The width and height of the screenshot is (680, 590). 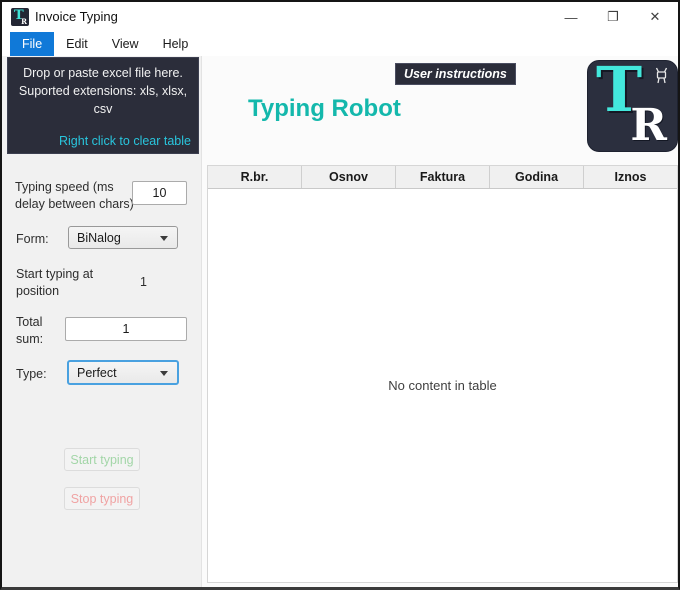 What do you see at coordinates (123, 372) in the screenshot?
I see `type-dropdown: Perfect` at bounding box center [123, 372].